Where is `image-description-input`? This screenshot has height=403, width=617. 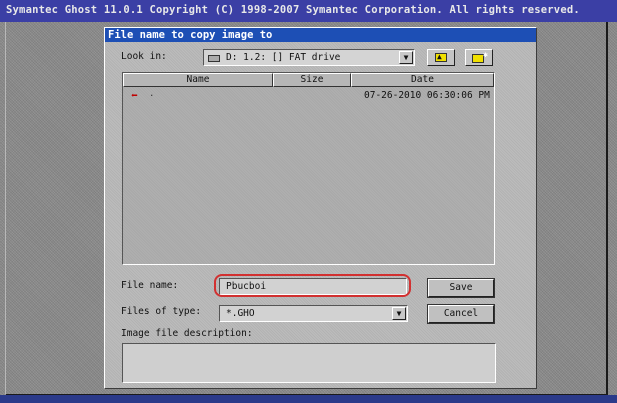 image-description-input is located at coordinates (309, 363).